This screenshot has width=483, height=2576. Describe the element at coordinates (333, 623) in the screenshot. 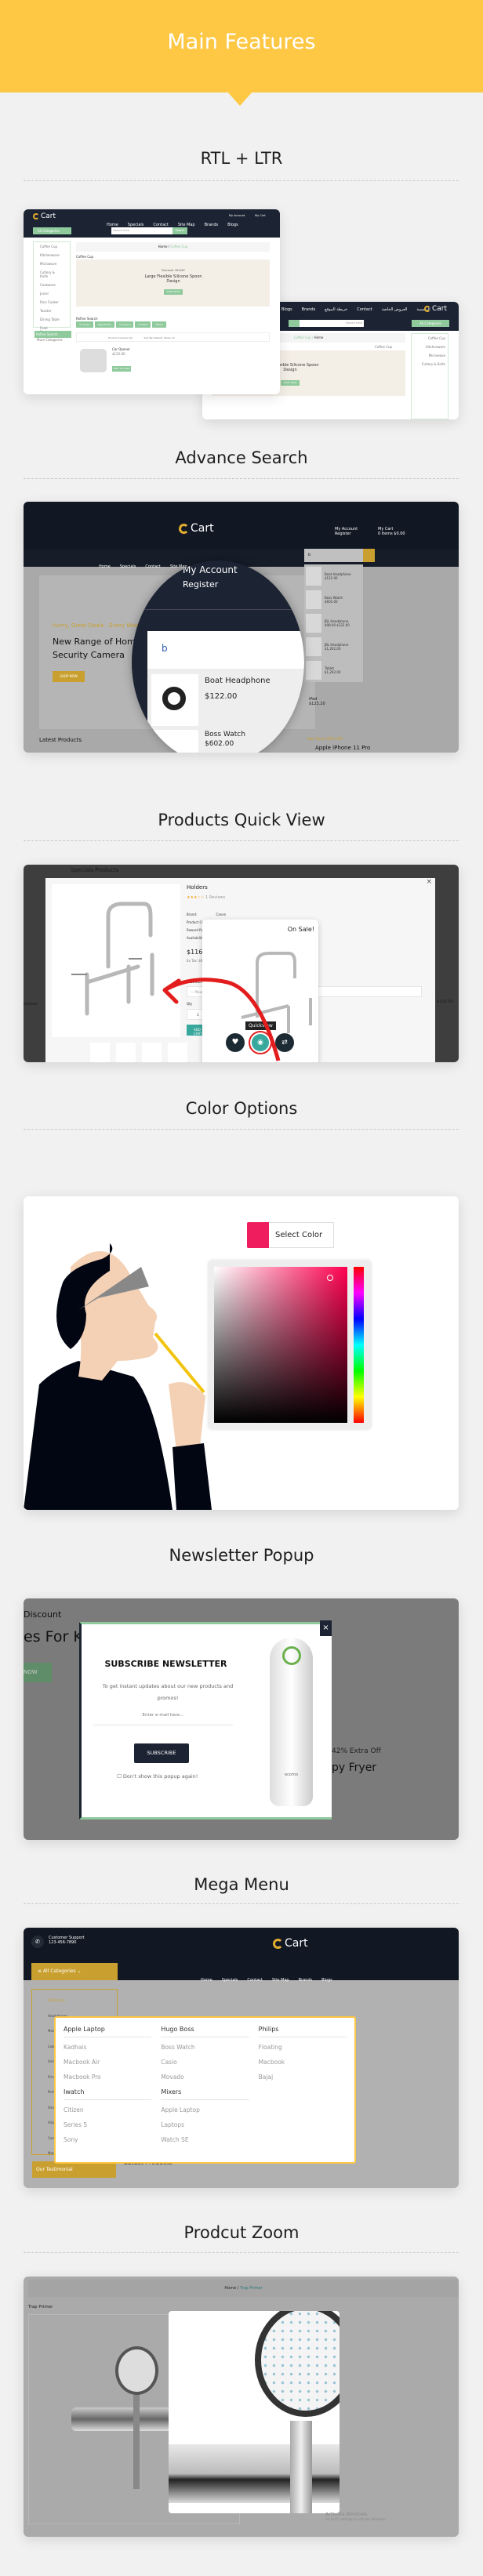

I see `search-result-item: JBL Headphone $98.00 $122.00` at that location.